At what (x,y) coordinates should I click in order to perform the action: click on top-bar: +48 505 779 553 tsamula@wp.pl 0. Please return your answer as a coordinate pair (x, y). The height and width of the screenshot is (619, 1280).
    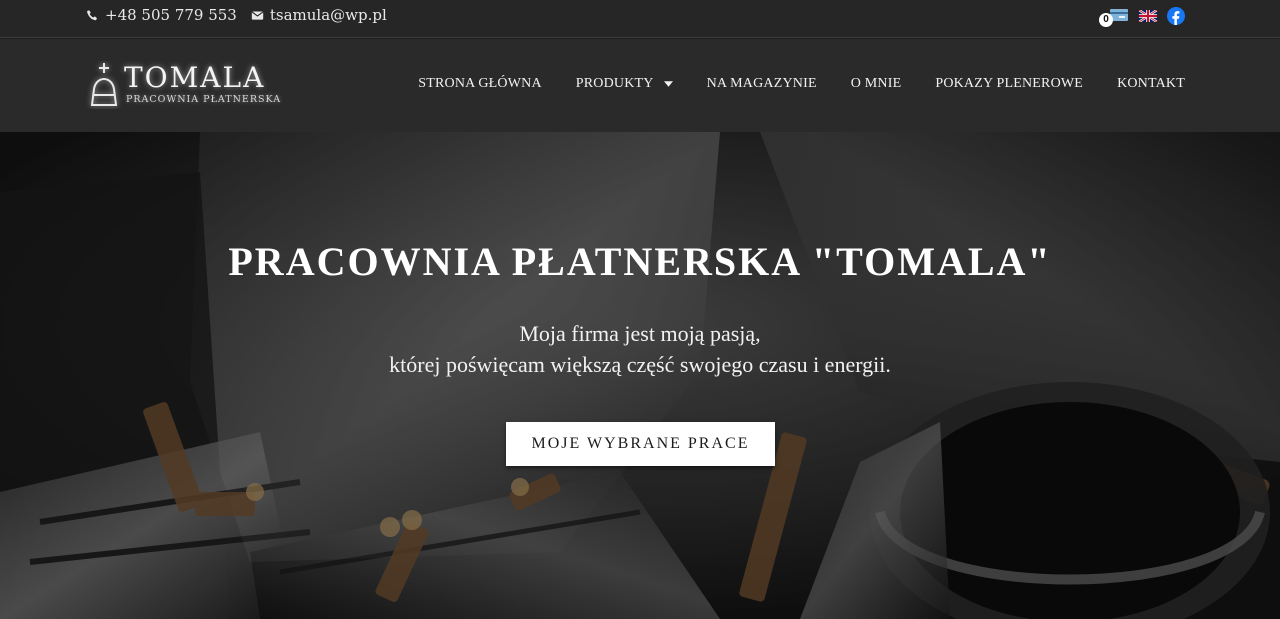
    Looking at the image, I should click on (640, 19).